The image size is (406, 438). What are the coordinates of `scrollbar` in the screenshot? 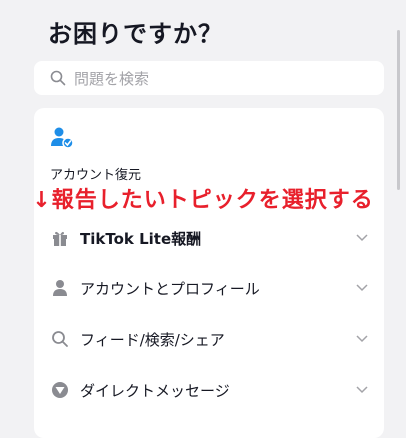 It's located at (398, 110).